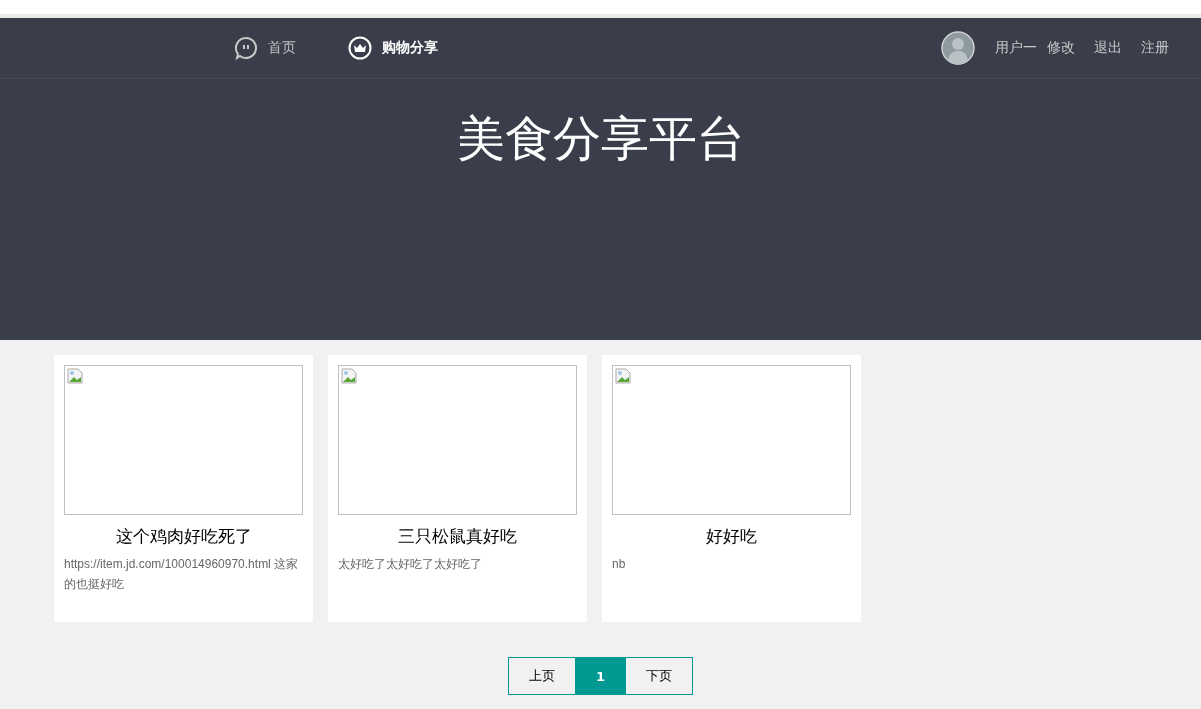 The width and height of the screenshot is (1201, 709). Describe the element at coordinates (659, 676) in the screenshot. I see `page-button: 下页` at that location.